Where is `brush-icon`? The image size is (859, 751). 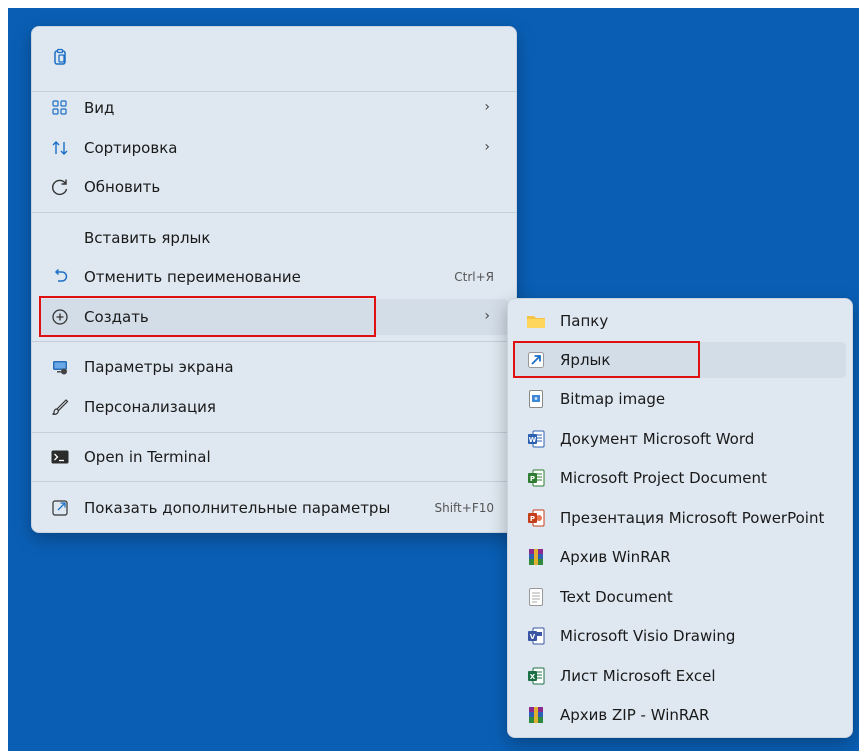 brush-icon is located at coordinates (60, 407).